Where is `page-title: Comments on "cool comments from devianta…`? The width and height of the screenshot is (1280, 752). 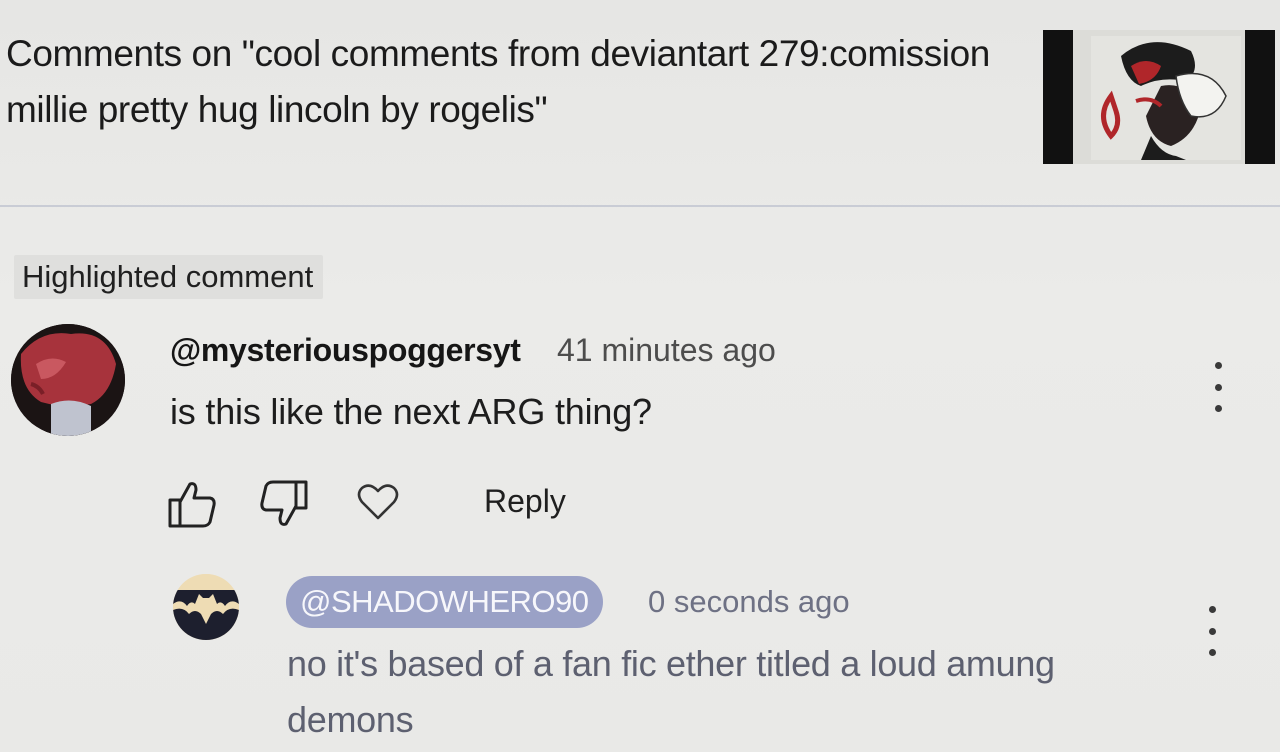
page-title: Comments on "cool comments from devianta… is located at coordinates (498, 81).